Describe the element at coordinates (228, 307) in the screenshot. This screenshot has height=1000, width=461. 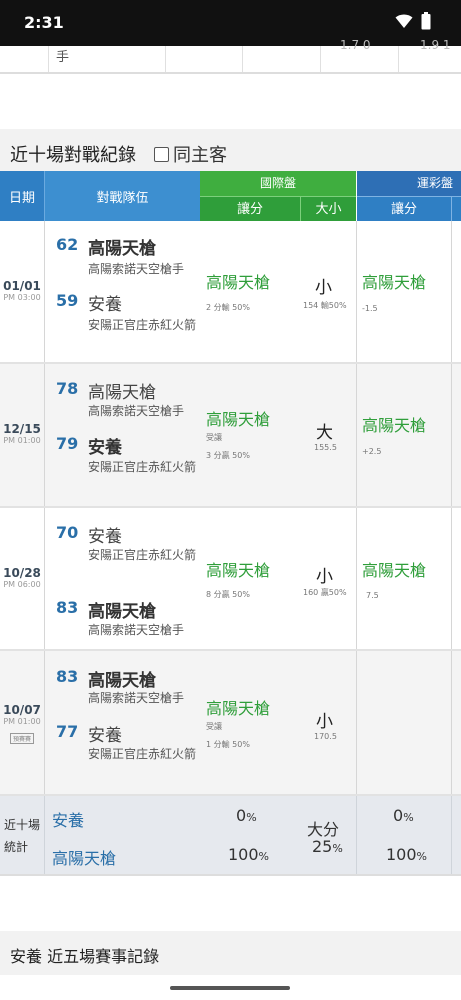
I see `intl-note: 2 分輸 50%` at that location.